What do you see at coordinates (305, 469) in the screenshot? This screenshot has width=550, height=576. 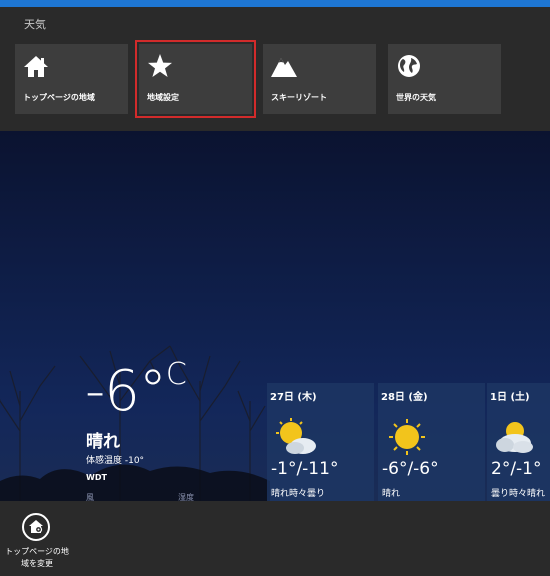 I see `forecast-temp: -1°/-11°` at bounding box center [305, 469].